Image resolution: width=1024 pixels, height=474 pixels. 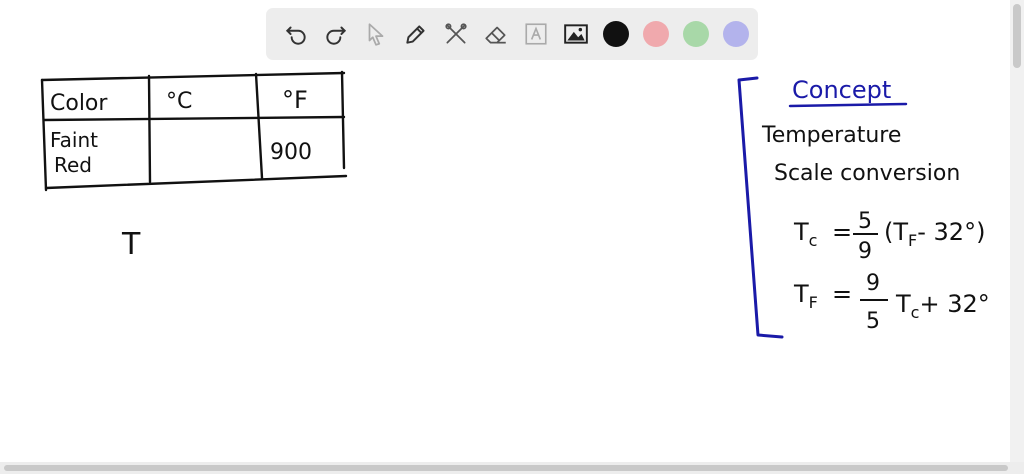 I want to click on work-t-label: T, so click(x=131, y=244).